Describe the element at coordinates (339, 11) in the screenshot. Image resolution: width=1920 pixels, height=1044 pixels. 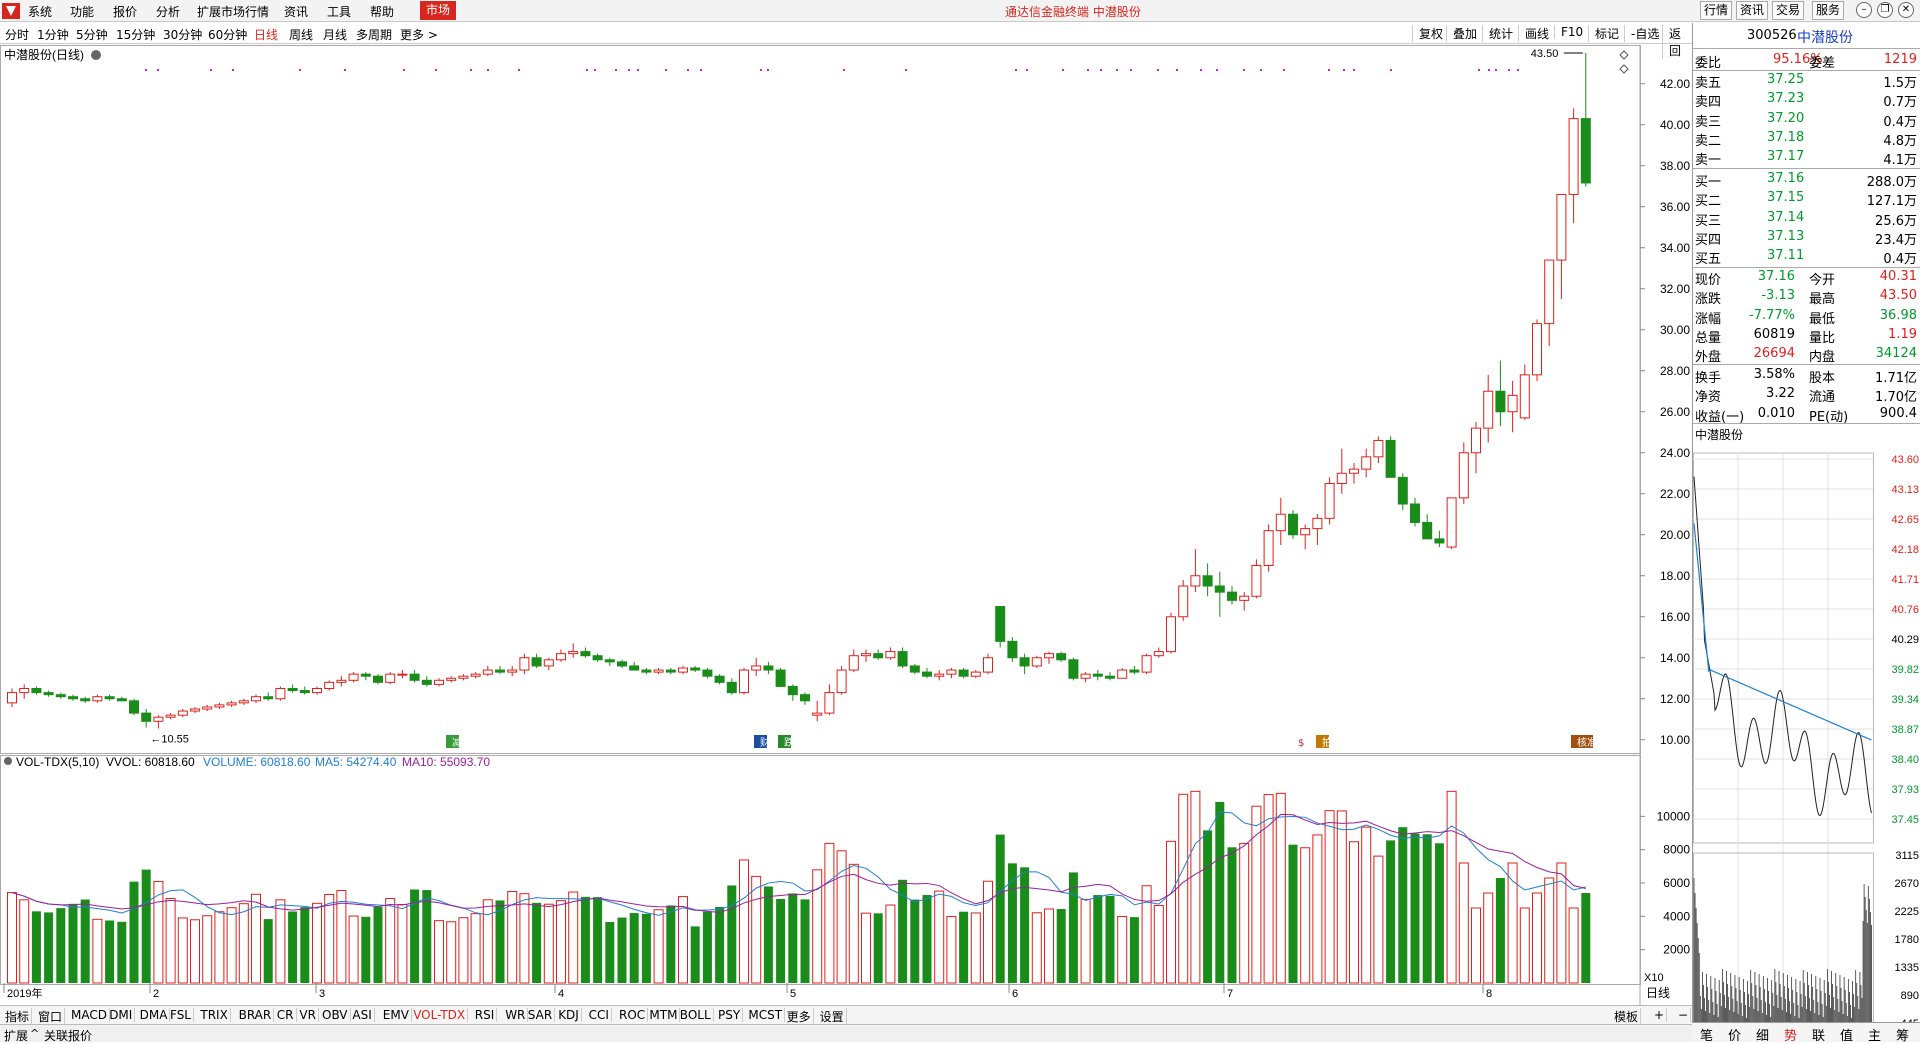
I see `menu-tools: 工具` at that location.